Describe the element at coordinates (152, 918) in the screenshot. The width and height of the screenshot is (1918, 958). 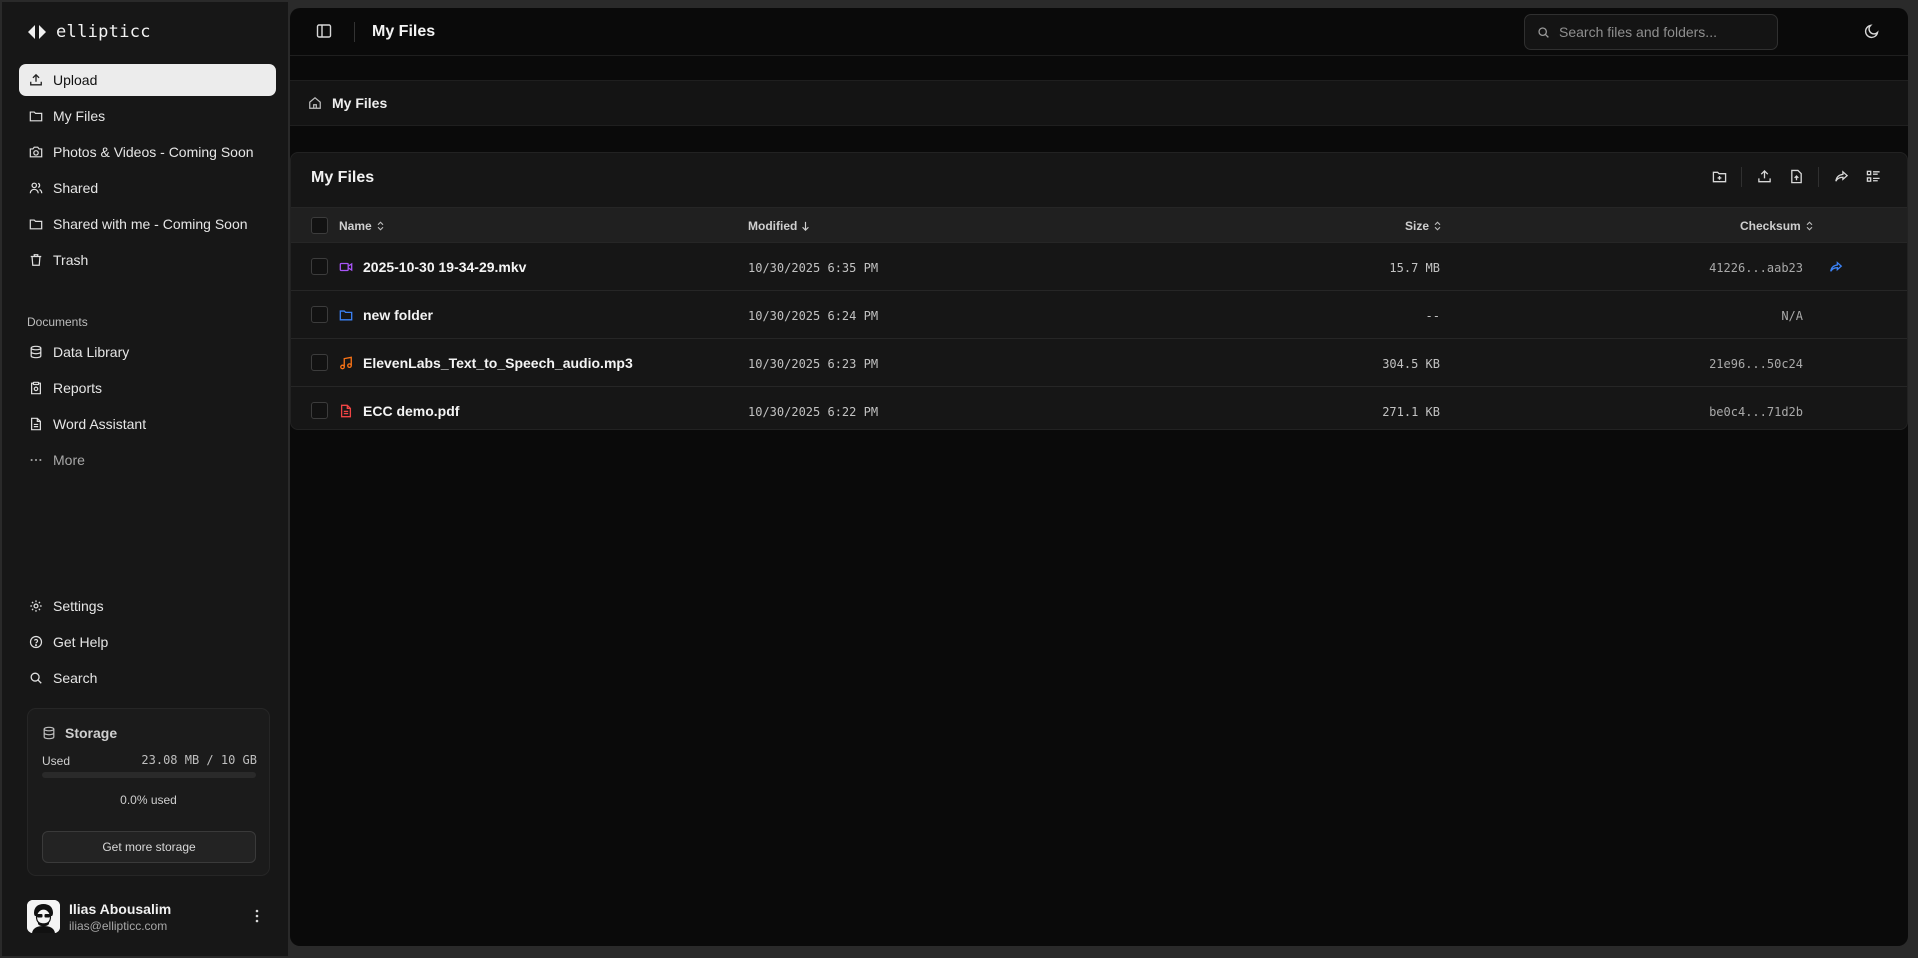
I see `user-profile: Ilias Abousalim ilias@ellipticc.com` at that location.